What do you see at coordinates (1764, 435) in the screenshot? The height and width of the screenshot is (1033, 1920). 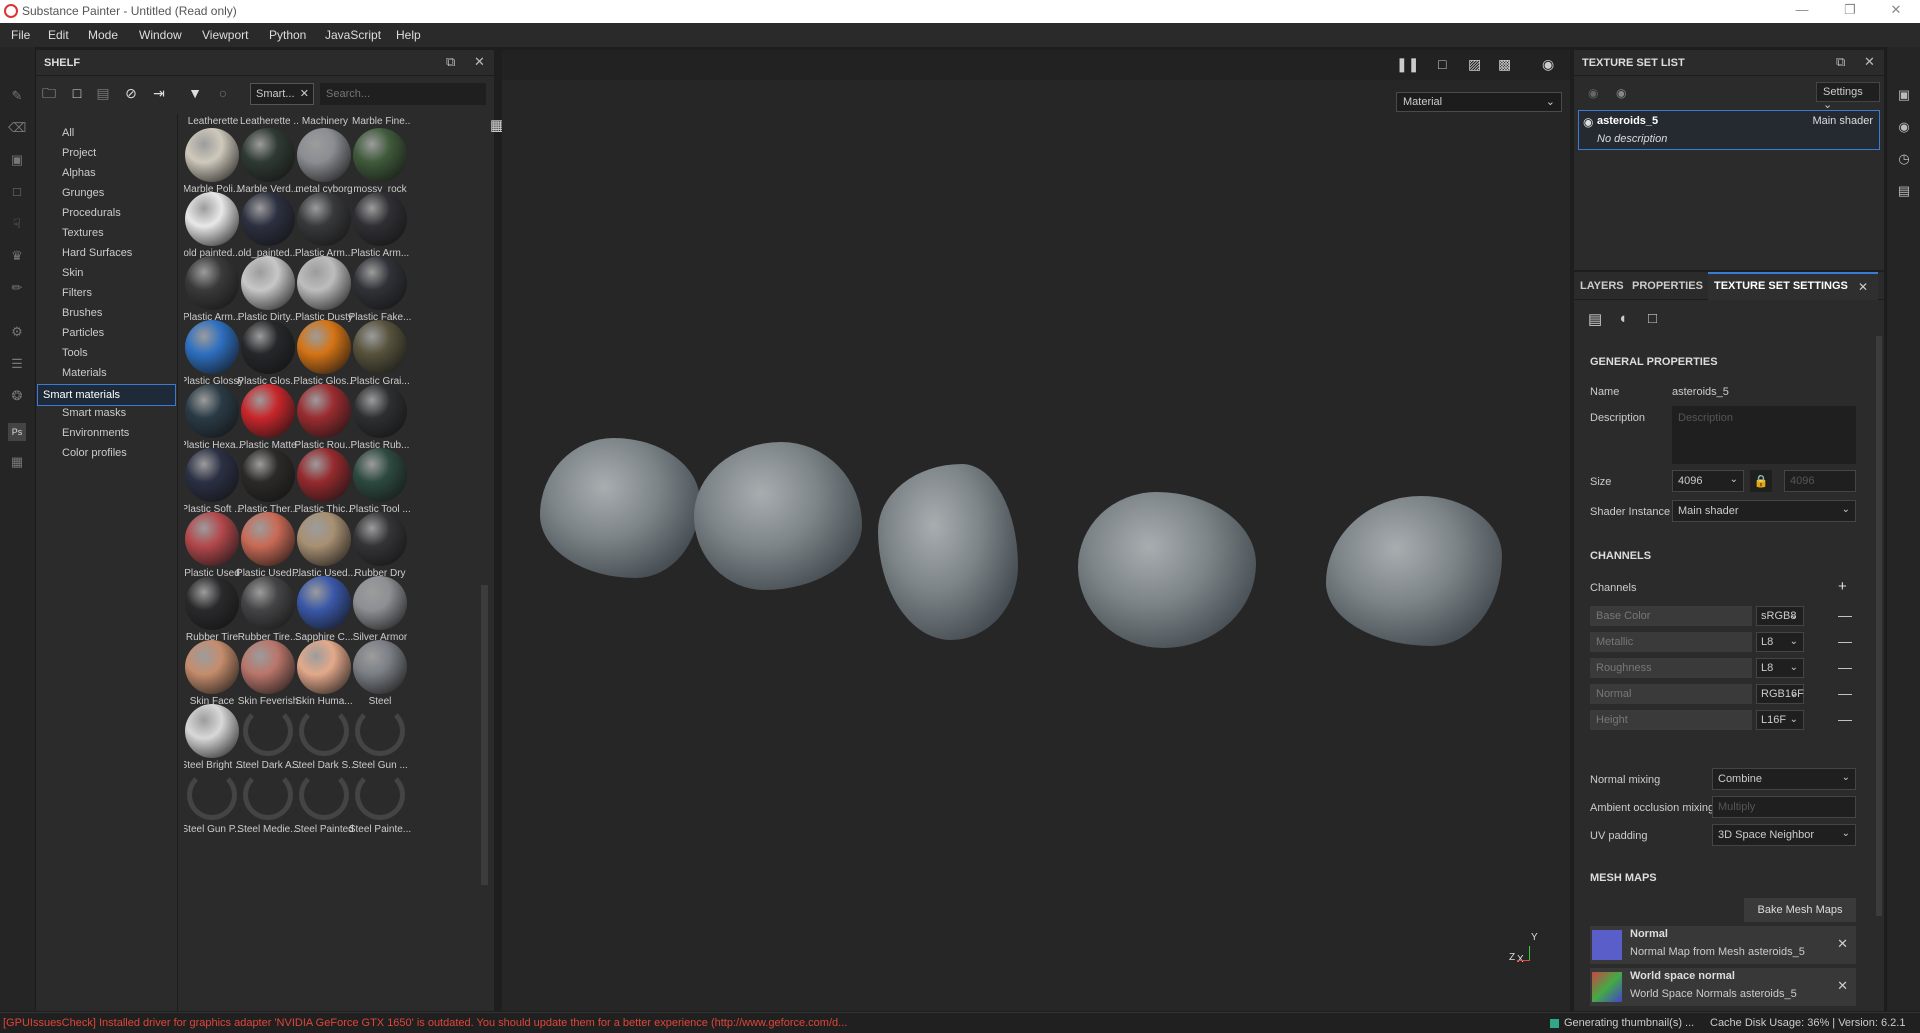 I see `description-field: Description` at bounding box center [1764, 435].